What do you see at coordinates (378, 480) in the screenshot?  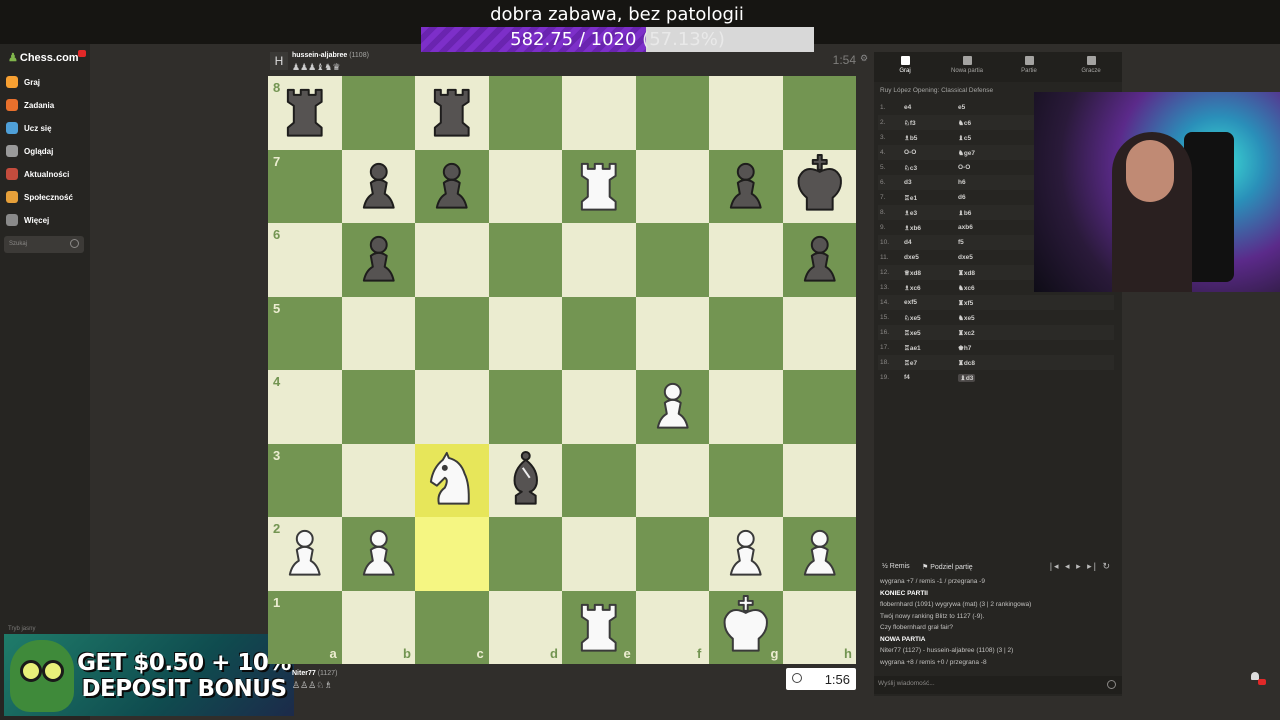 I see `square-b3` at bounding box center [378, 480].